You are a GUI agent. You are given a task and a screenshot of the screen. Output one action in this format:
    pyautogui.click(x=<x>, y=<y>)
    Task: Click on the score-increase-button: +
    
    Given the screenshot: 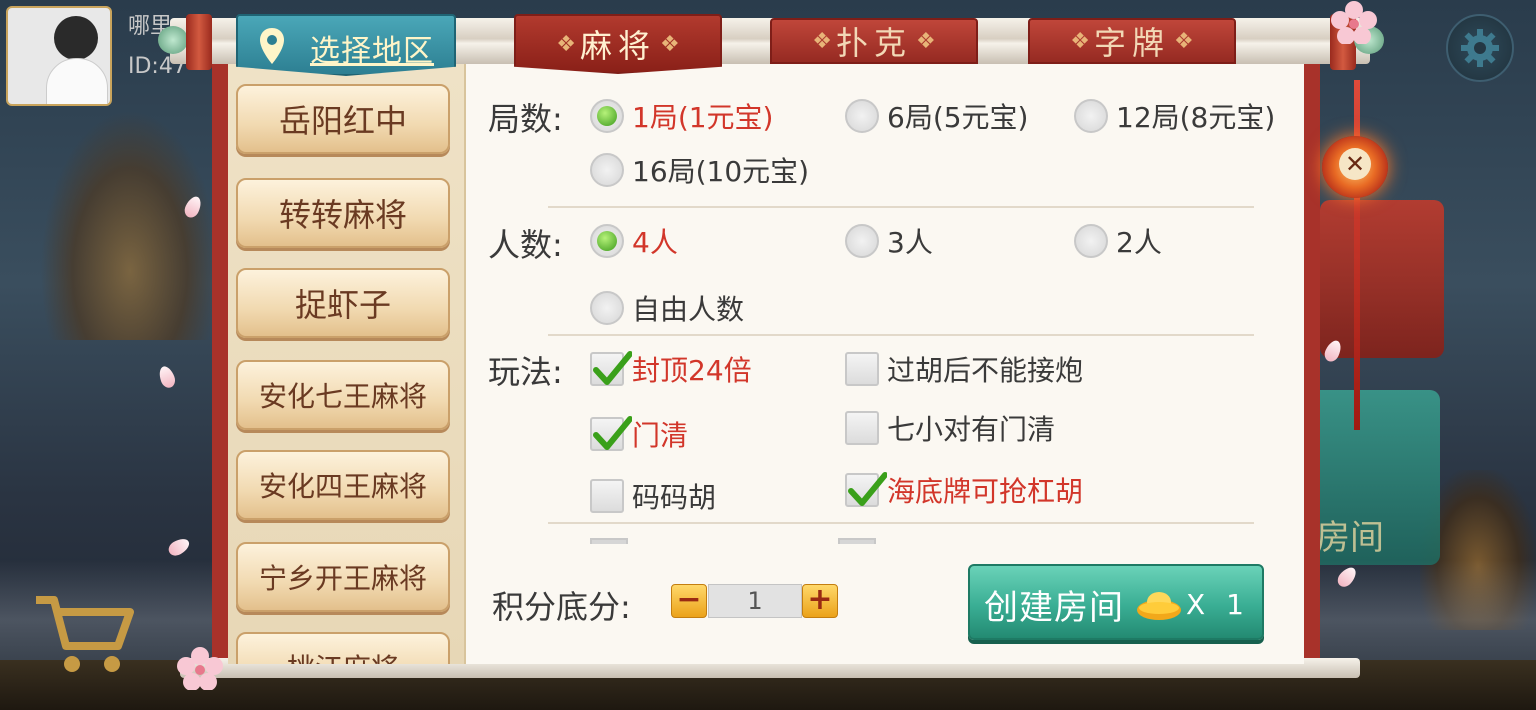 What is the action you would take?
    pyautogui.click(x=820, y=601)
    